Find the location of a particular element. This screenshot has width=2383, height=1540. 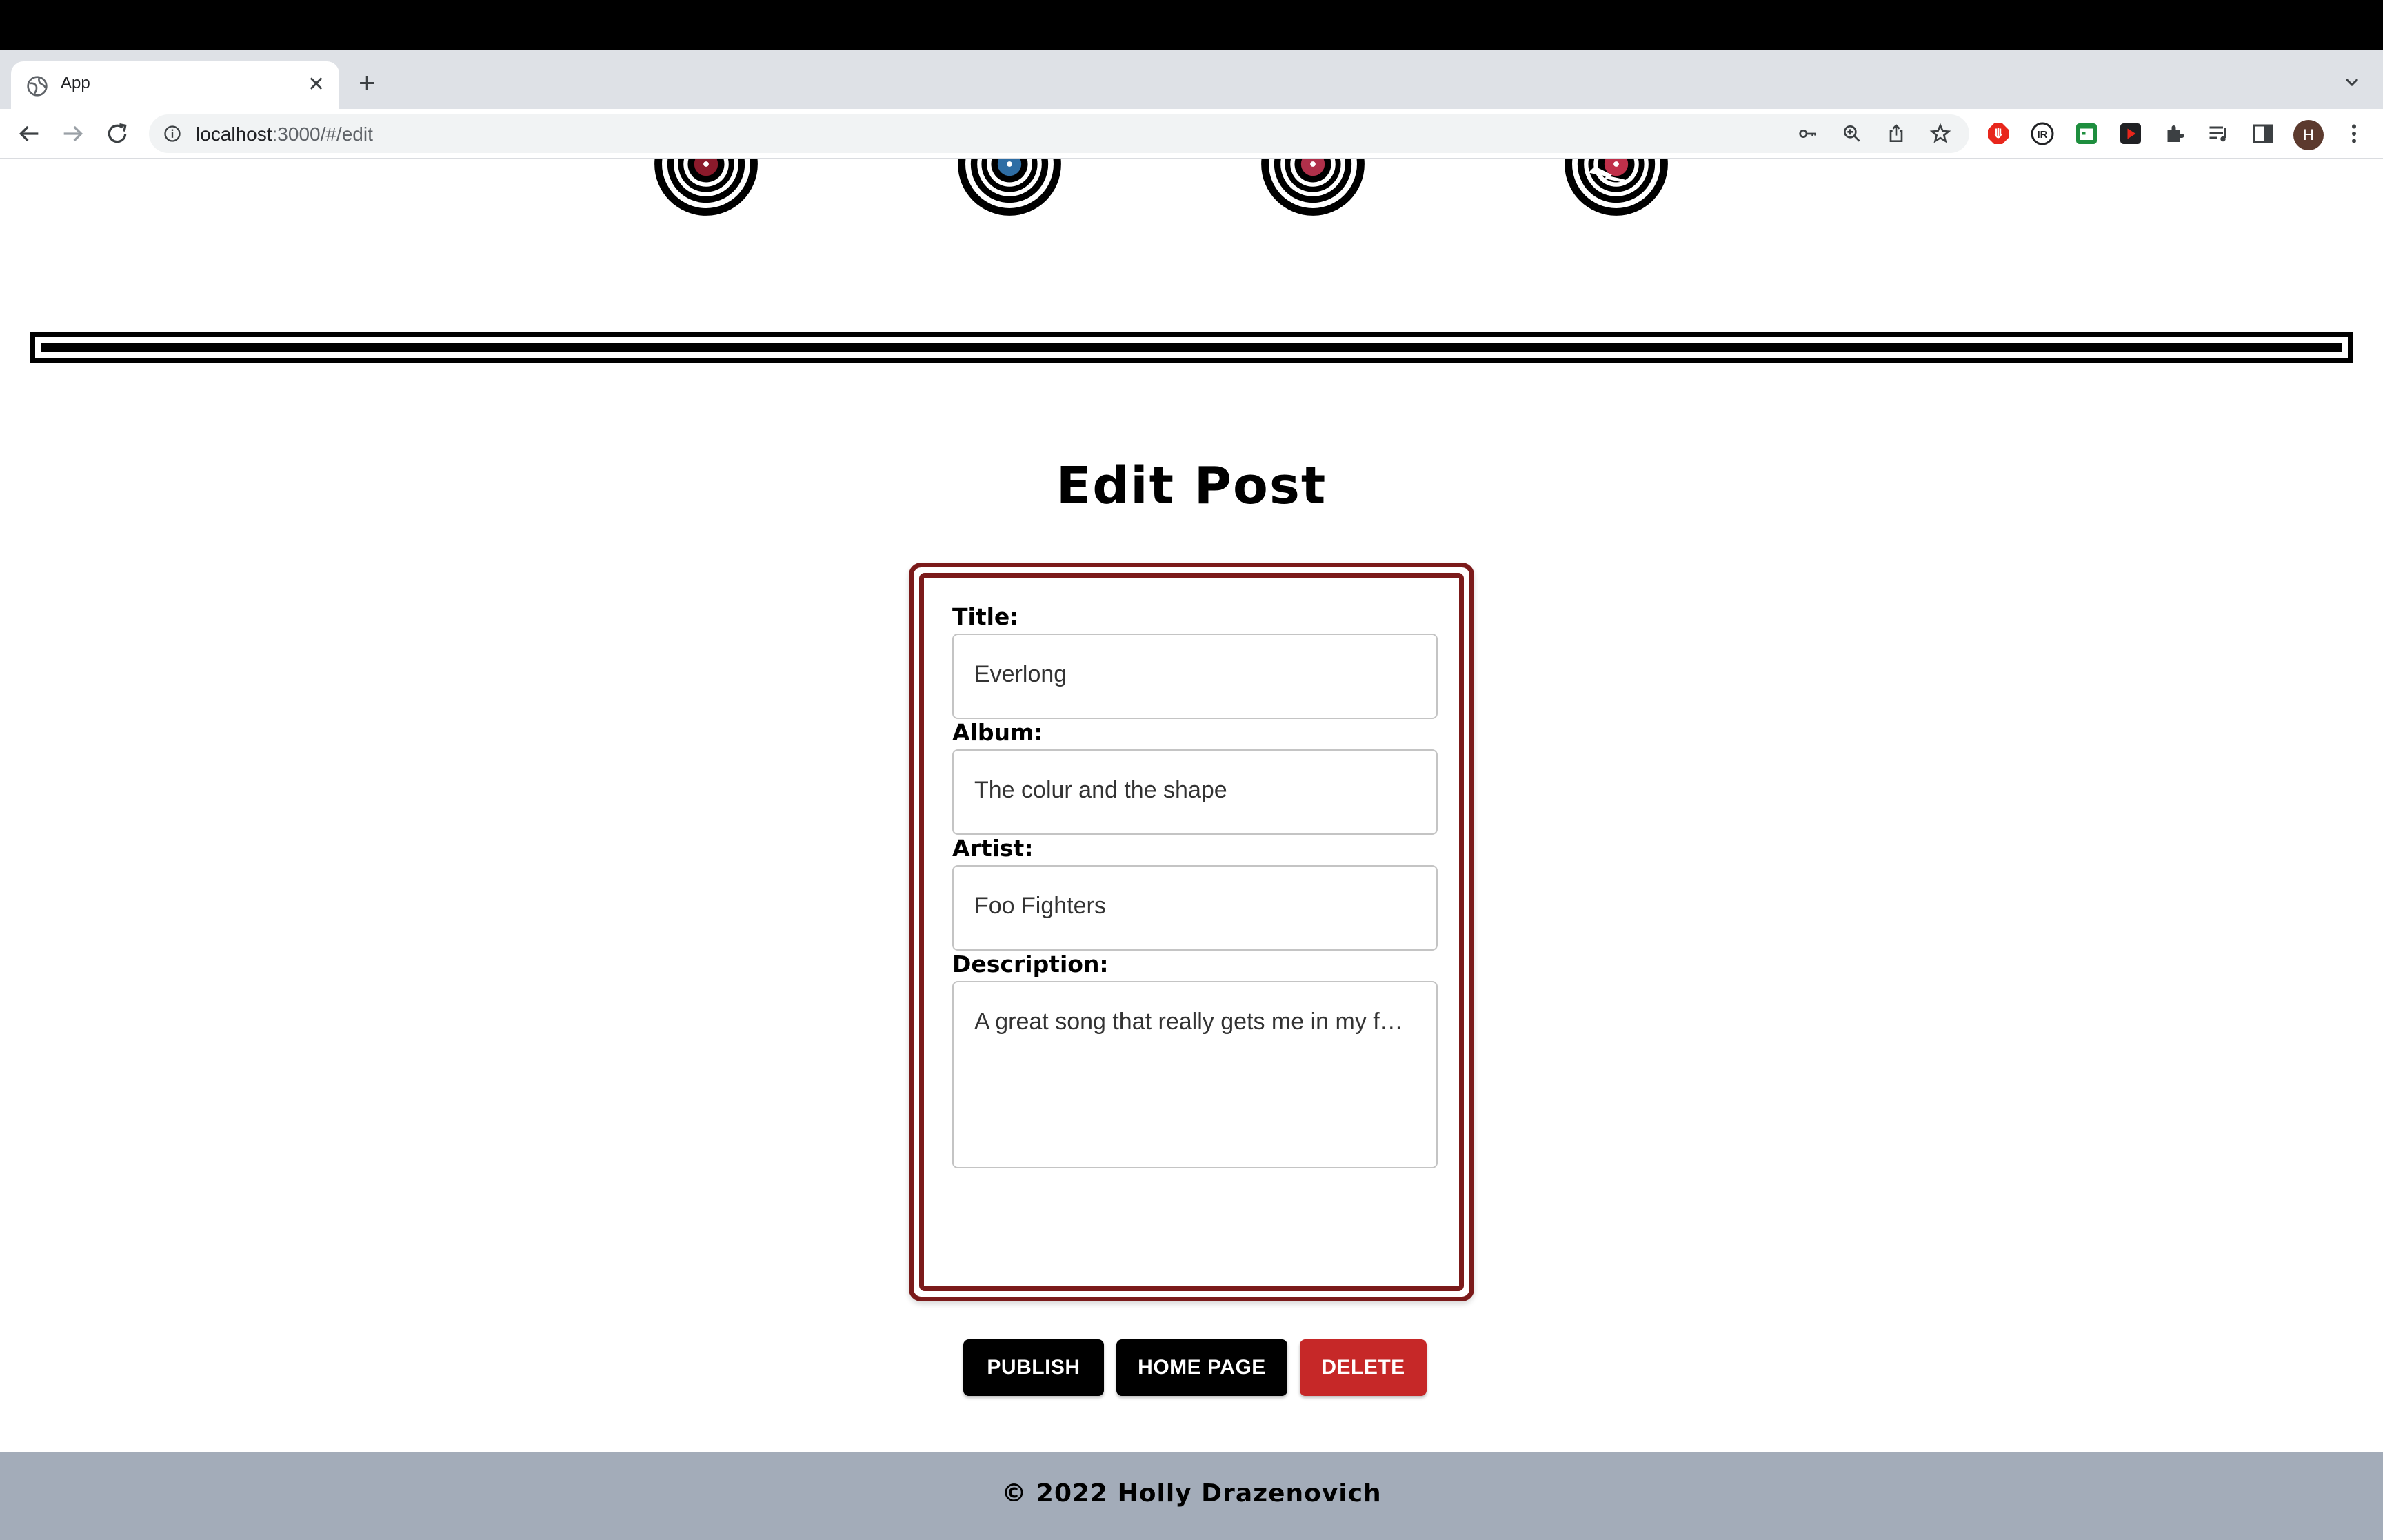

reload-icon is located at coordinates (117, 134).